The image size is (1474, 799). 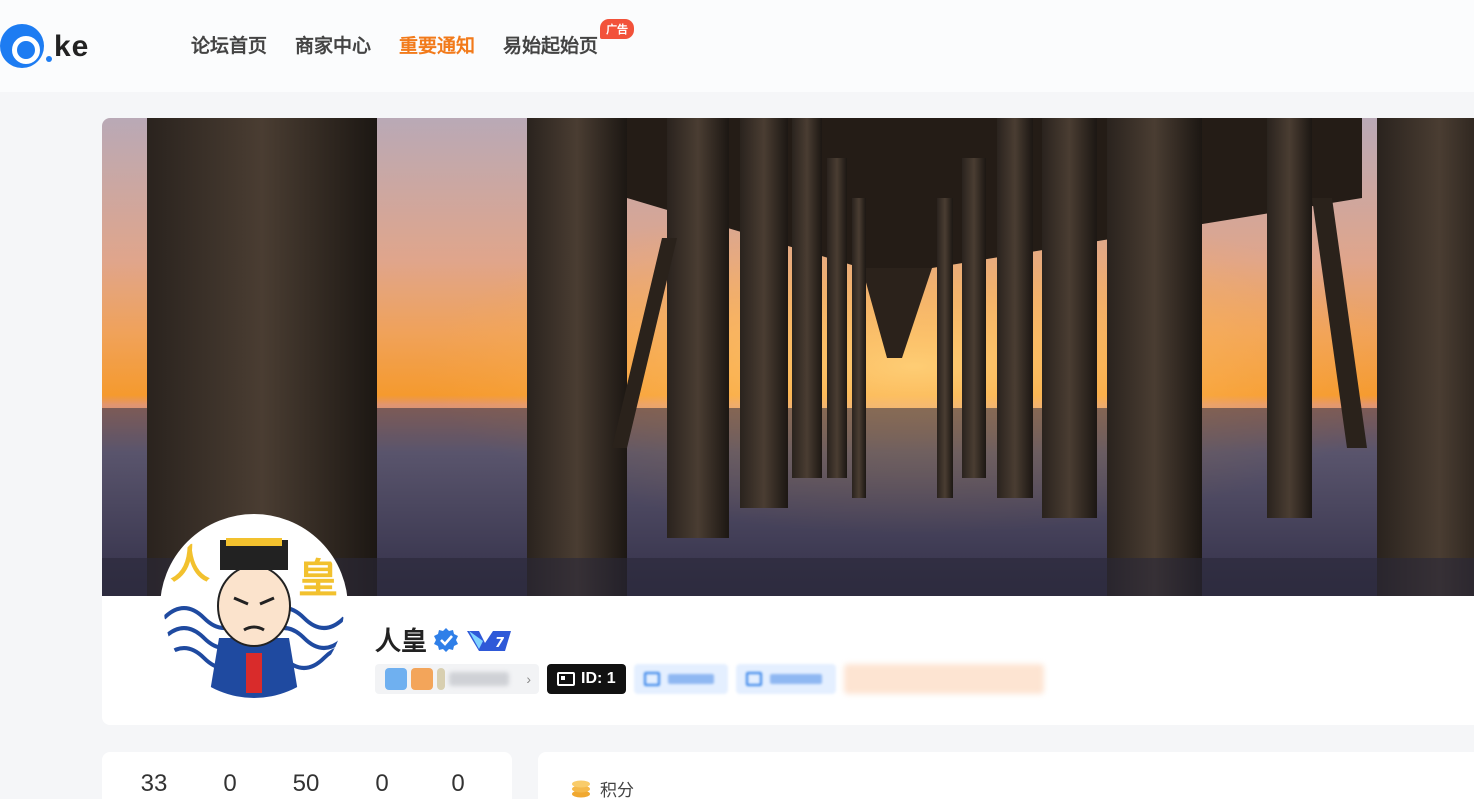 I want to click on stat-value: 50, so click(x=306, y=784).